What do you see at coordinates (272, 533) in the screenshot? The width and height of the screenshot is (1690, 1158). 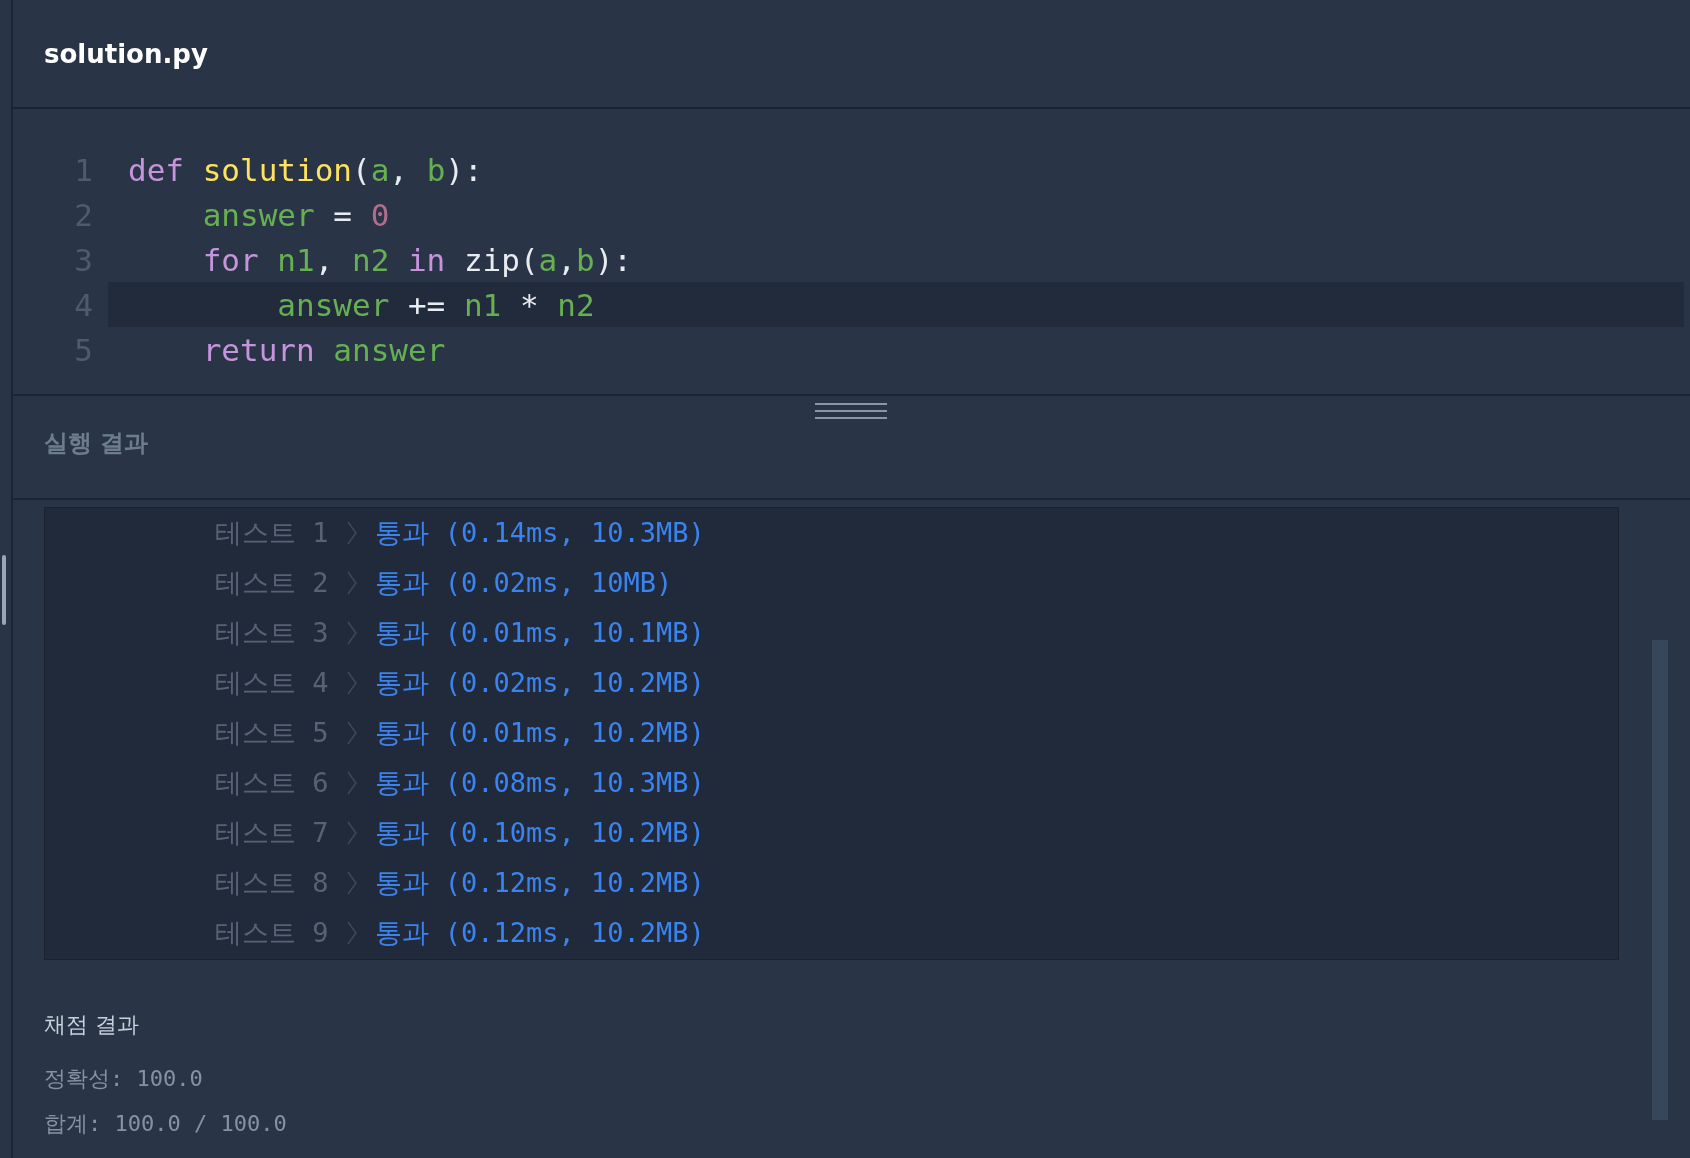 I see `test-label: 테스트 1` at bounding box center [272, 533].